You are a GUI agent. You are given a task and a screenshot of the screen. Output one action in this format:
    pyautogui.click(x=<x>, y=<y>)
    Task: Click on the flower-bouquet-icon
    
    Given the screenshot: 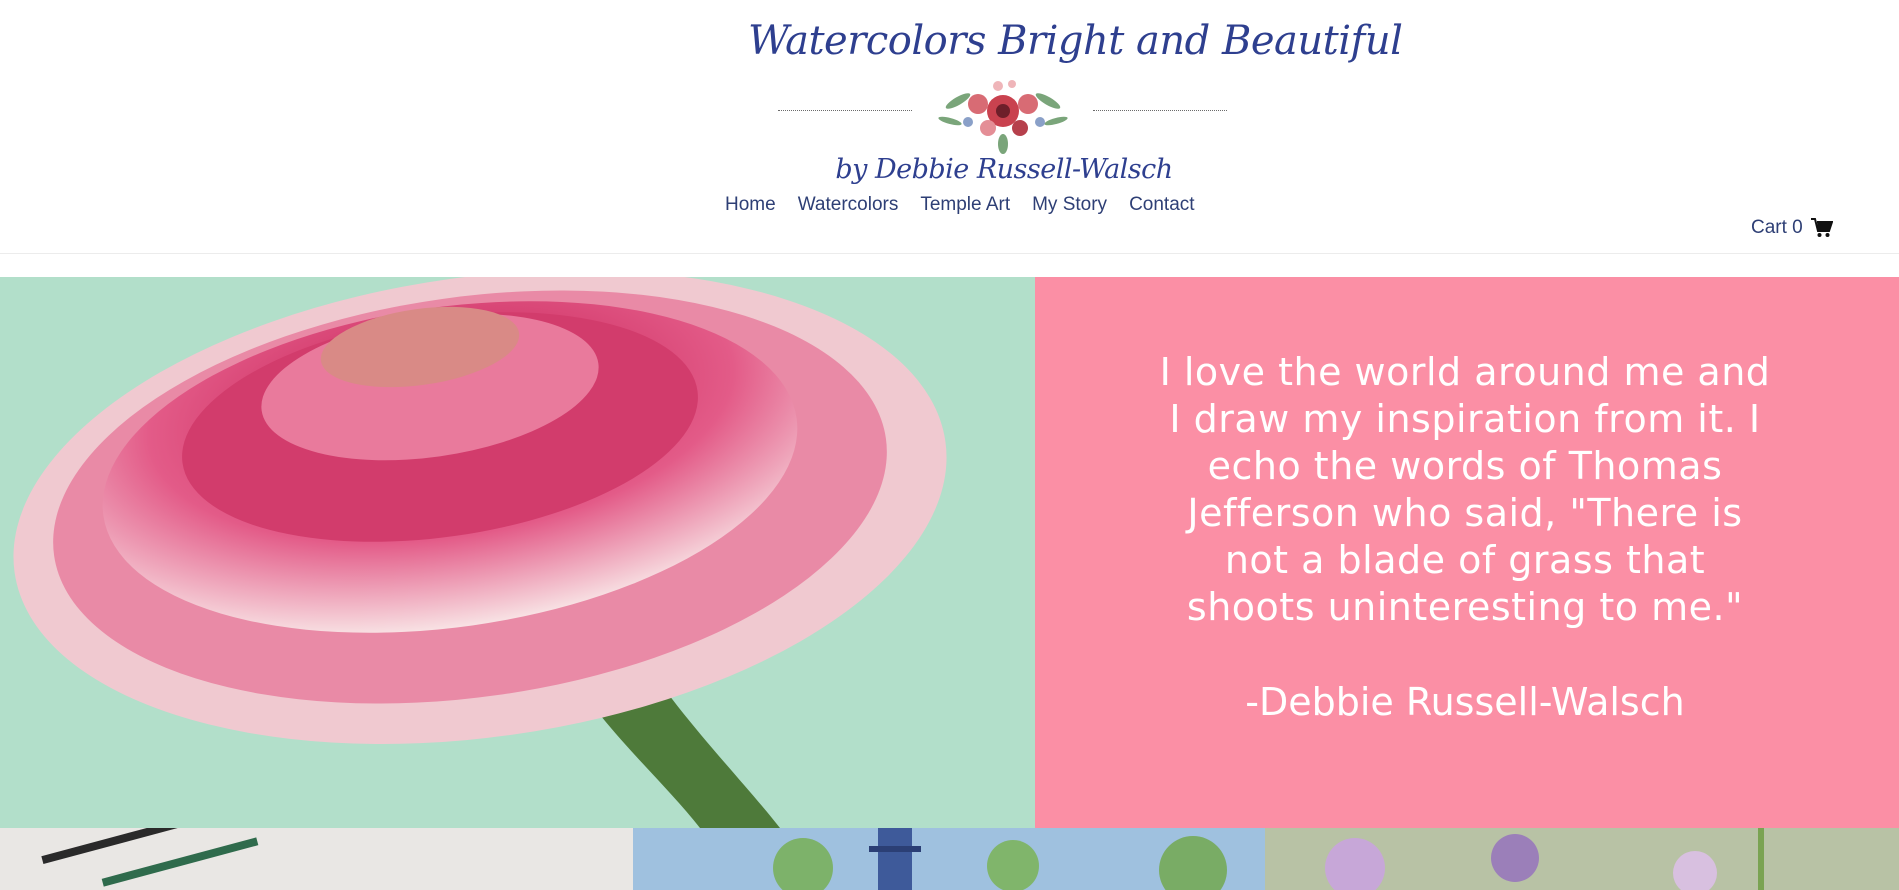 What is the action you would take?
    pyautogui.click(x=1003, y=117)
    